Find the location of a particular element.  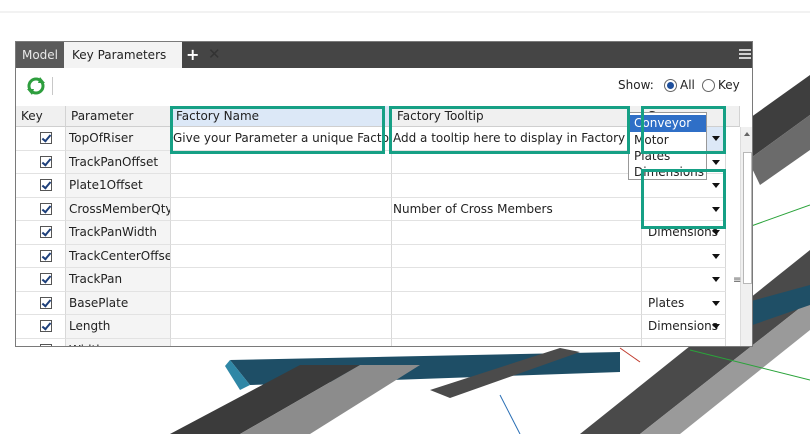

highlight-group-options is located at coordinates (683, 199).